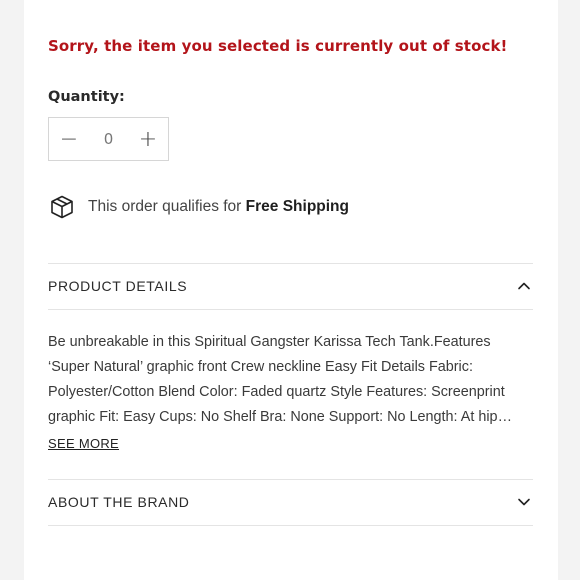  I want to click on quantity-value: 0, so click(108, 139).